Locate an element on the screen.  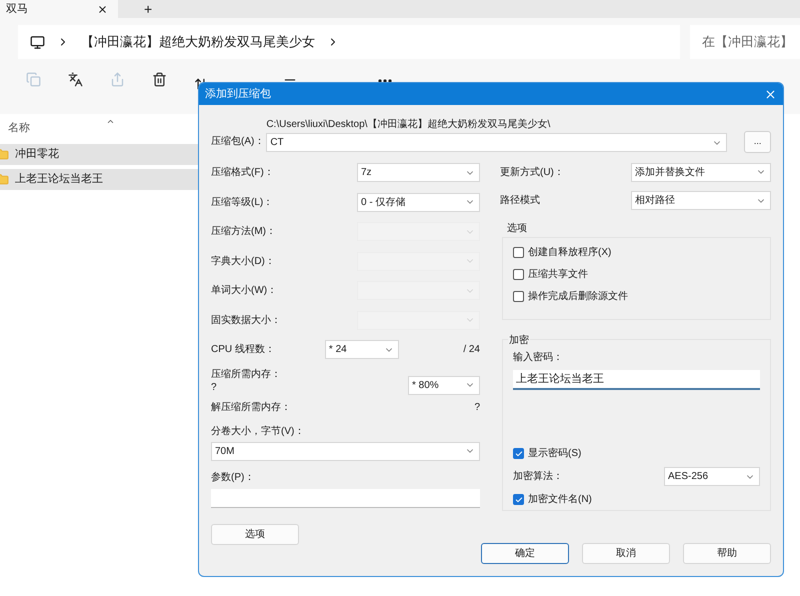
field-label: 压缩格式(F)： is located at coordinates (242, 173).